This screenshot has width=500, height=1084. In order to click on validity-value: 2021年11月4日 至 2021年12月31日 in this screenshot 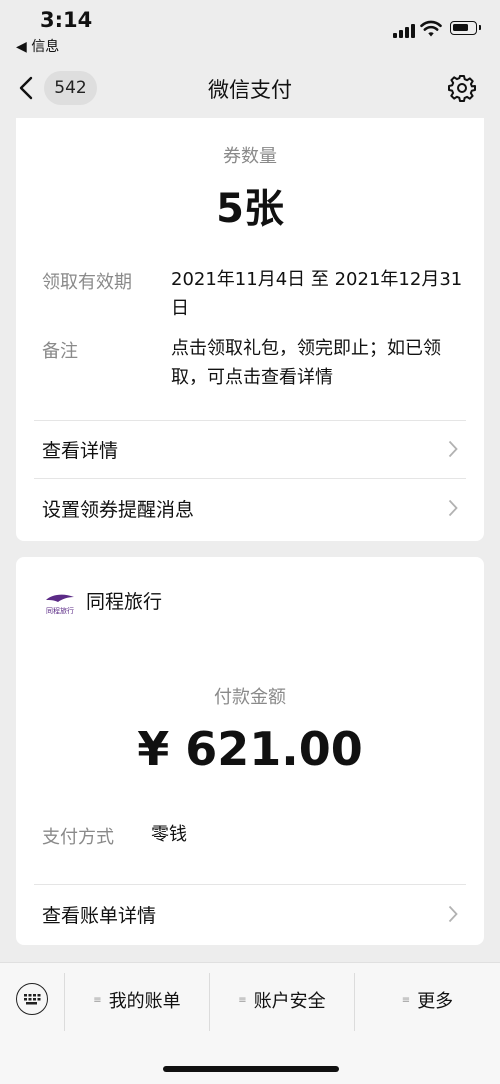, I will do `click(317, 294)`.